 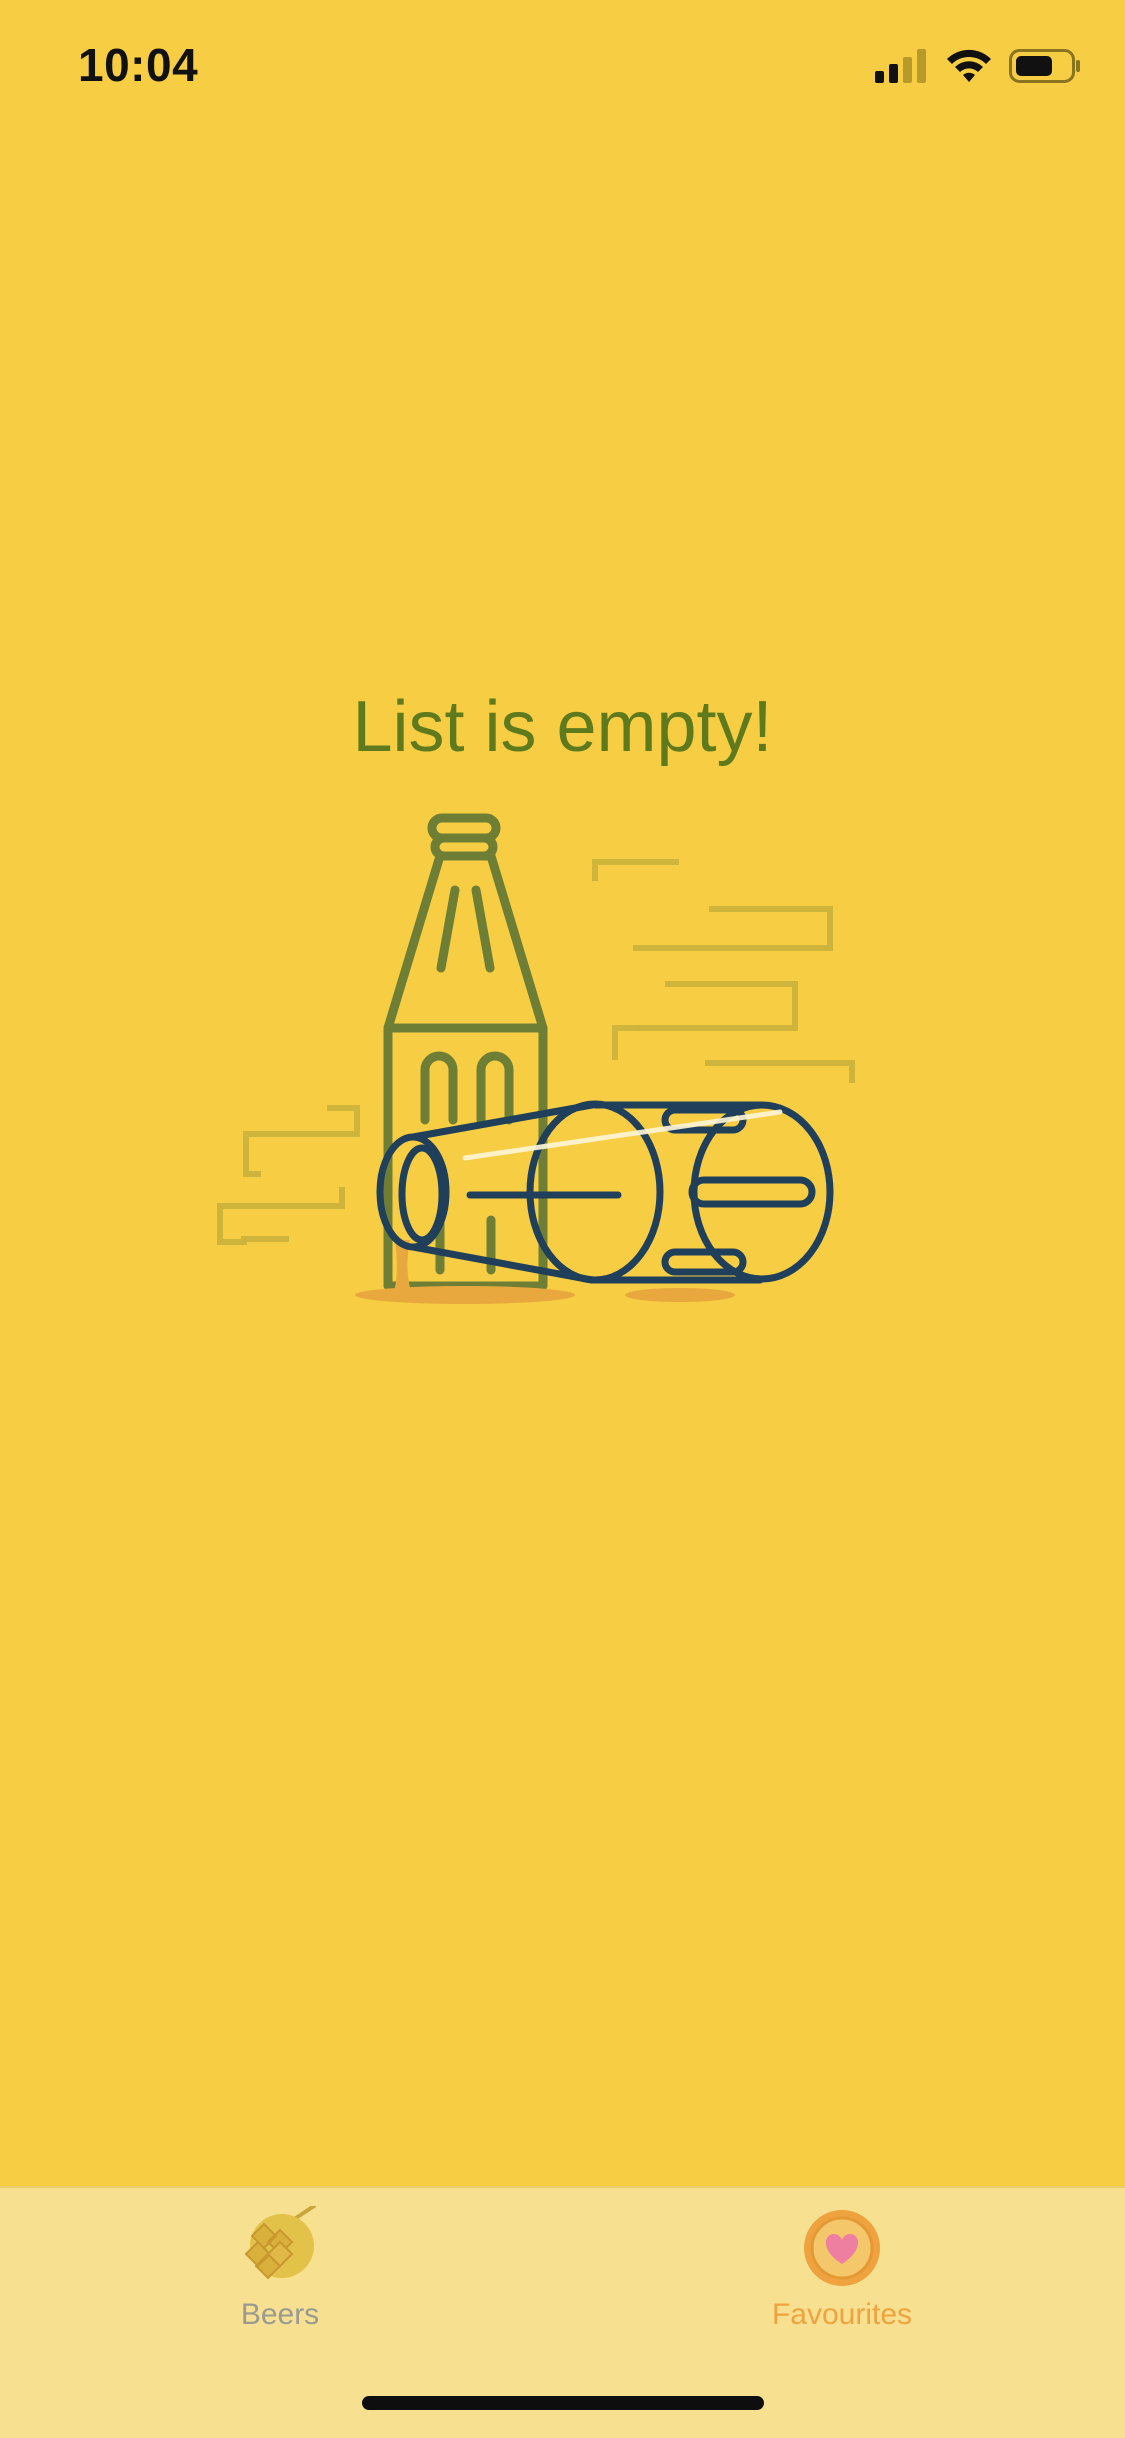 What do you see at coordinates (563, 2403) in the screenshot?
I see `home-indicator` at bounding box center [563, 2403].